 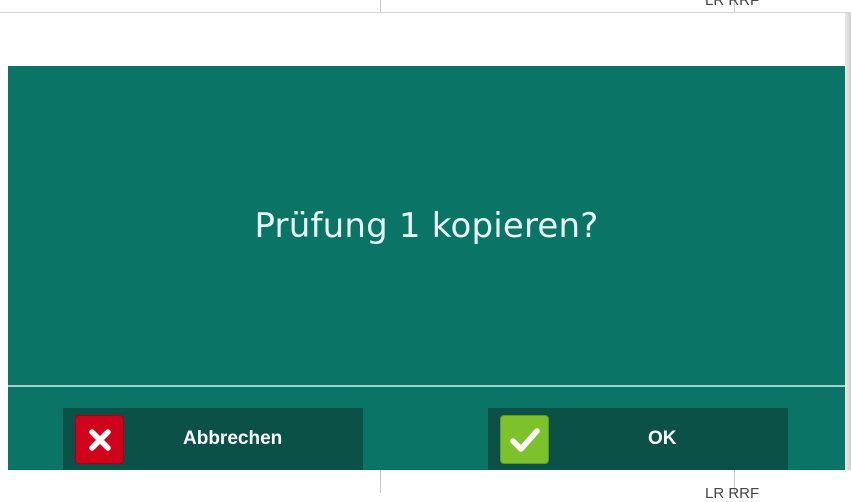 I want to click on cancel-button-label: Abbrechen, so click(x=233, y=438).